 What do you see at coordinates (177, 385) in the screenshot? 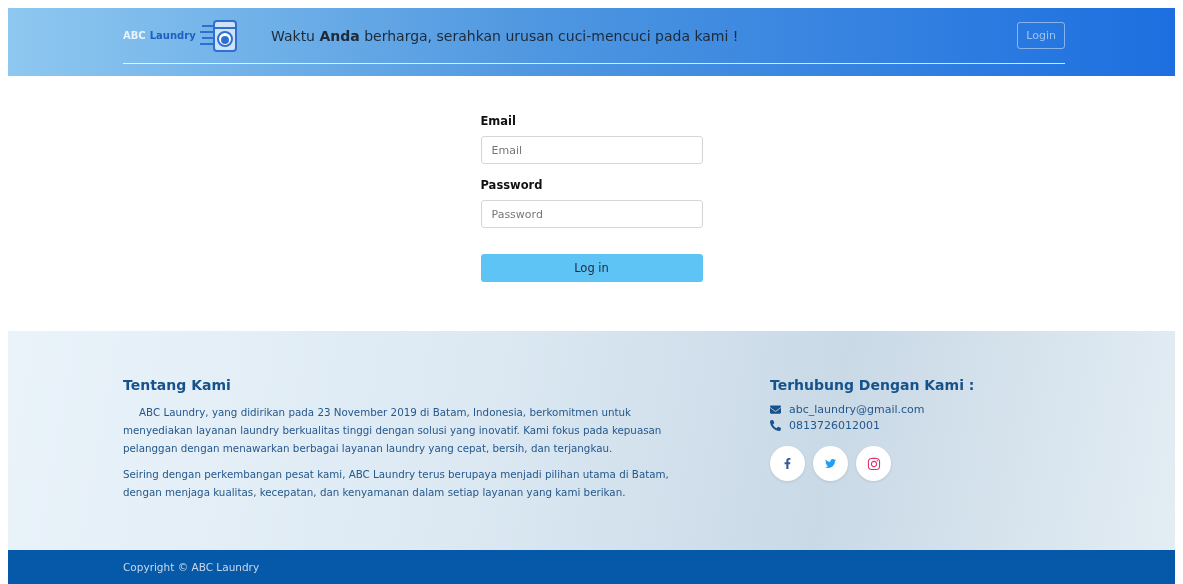
I see `about-heading: Tentang Kami` at bounding box center [177, 385].